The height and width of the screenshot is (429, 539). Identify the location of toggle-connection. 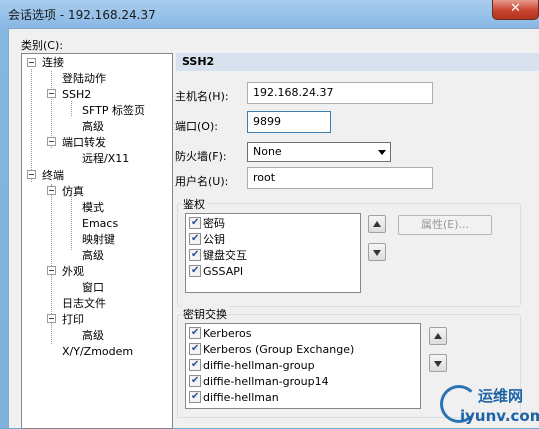
(31, 62).